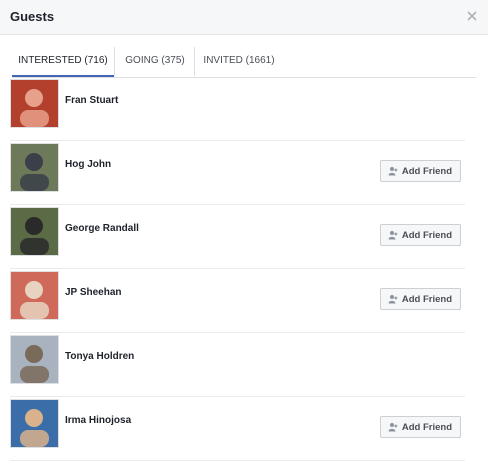  I want to click on list-item: JP Sheehan Add Friend, so click(237, 301).